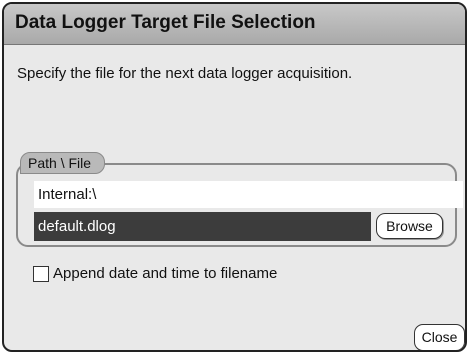  What do you see at coordinates (409, 226) in the screenshot?
I see `browse-button: Browse` at bounding box center [409, 226].